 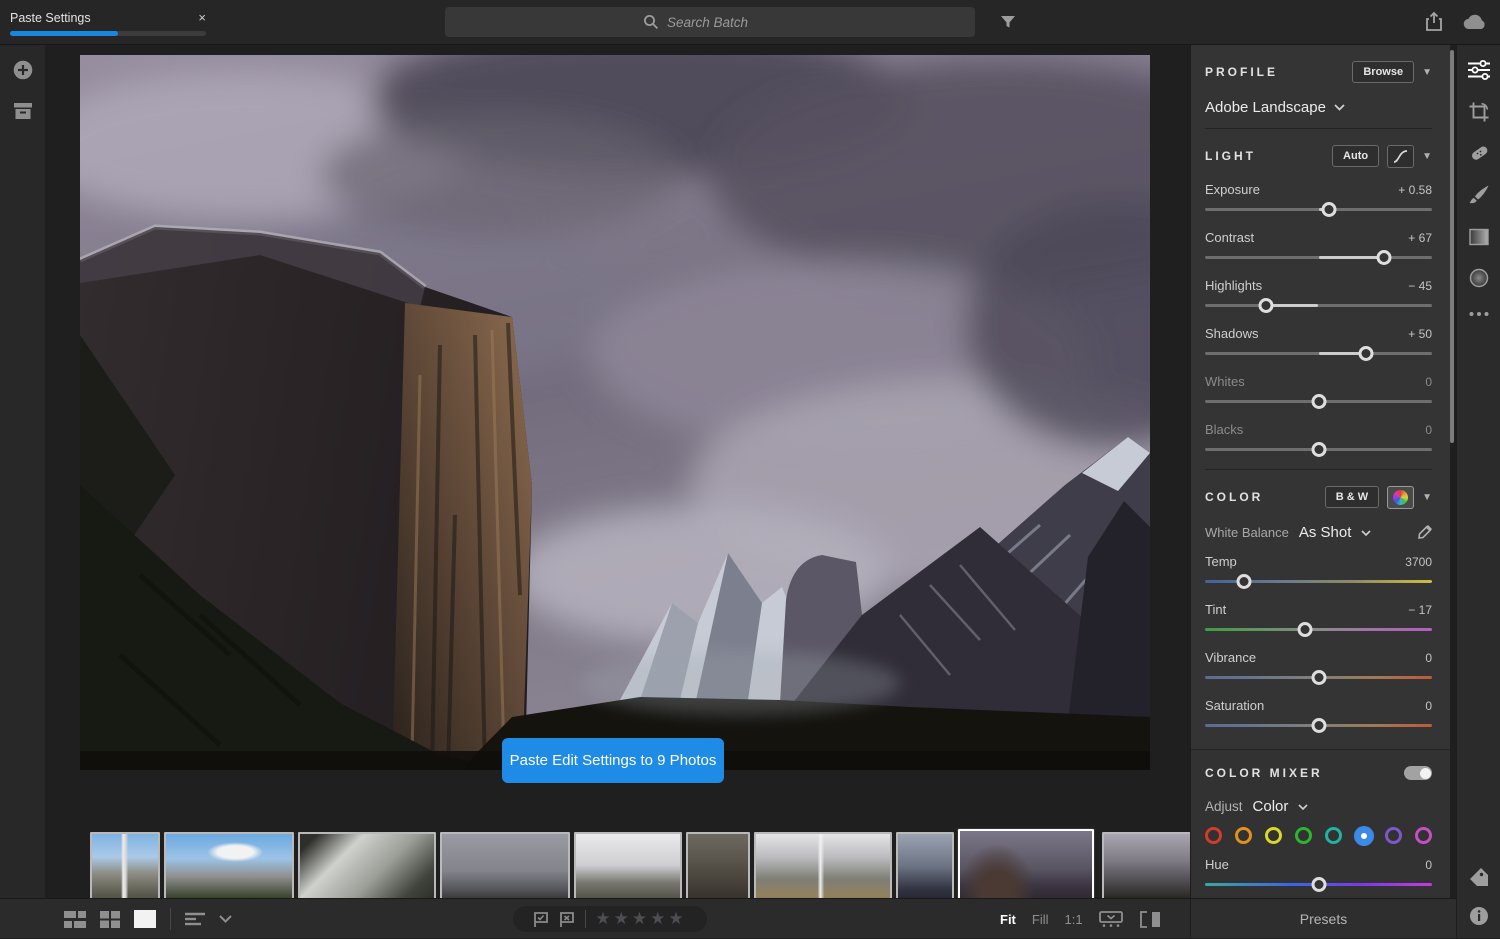 I want to click on teal-channel-dot, so click(x=1333, y=835).